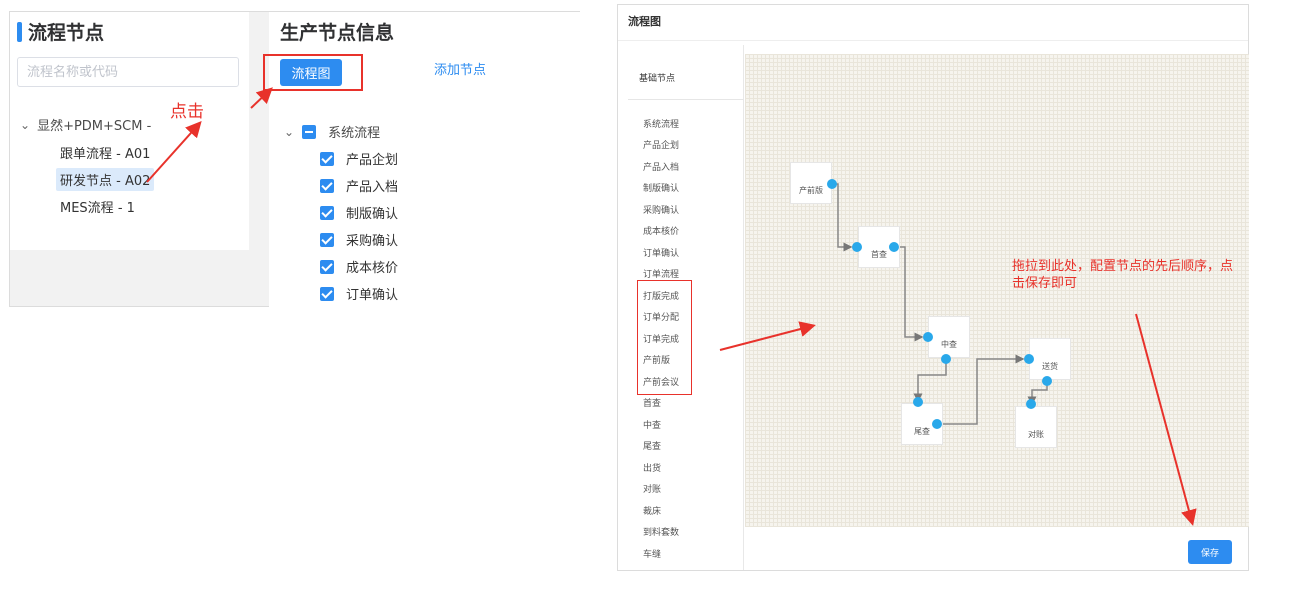 The height and width of the screenshot is (594, 1289). What do you see at coordinates (94, 126) in the screenshot?
I see `tree-root-label: 显然+PDM+SCM -` at bounding box center [94, 126].